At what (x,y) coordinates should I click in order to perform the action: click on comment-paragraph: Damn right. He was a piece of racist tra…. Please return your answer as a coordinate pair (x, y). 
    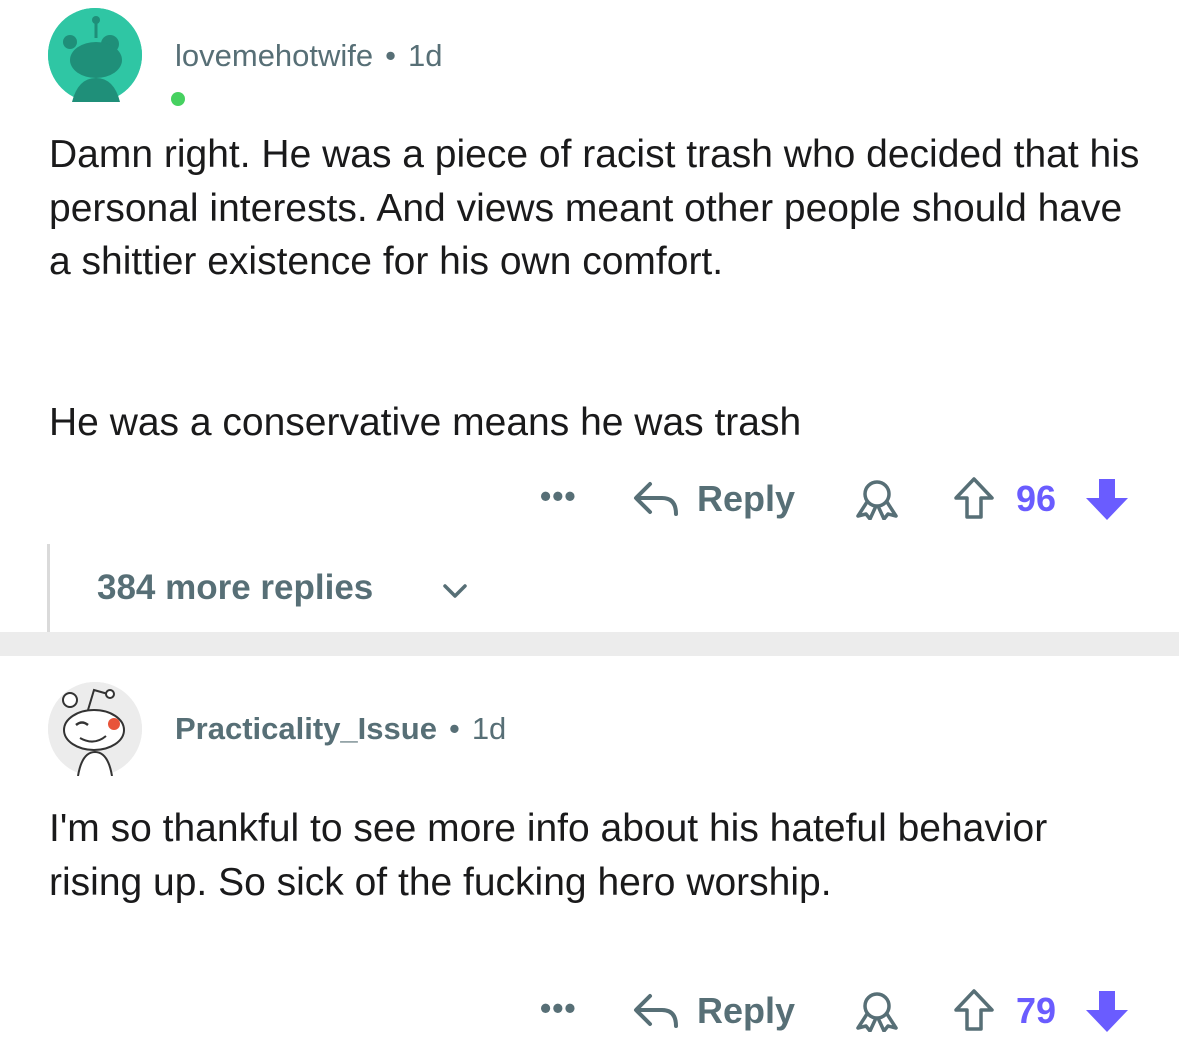
    Looking at the image, I should click on (594, 208).